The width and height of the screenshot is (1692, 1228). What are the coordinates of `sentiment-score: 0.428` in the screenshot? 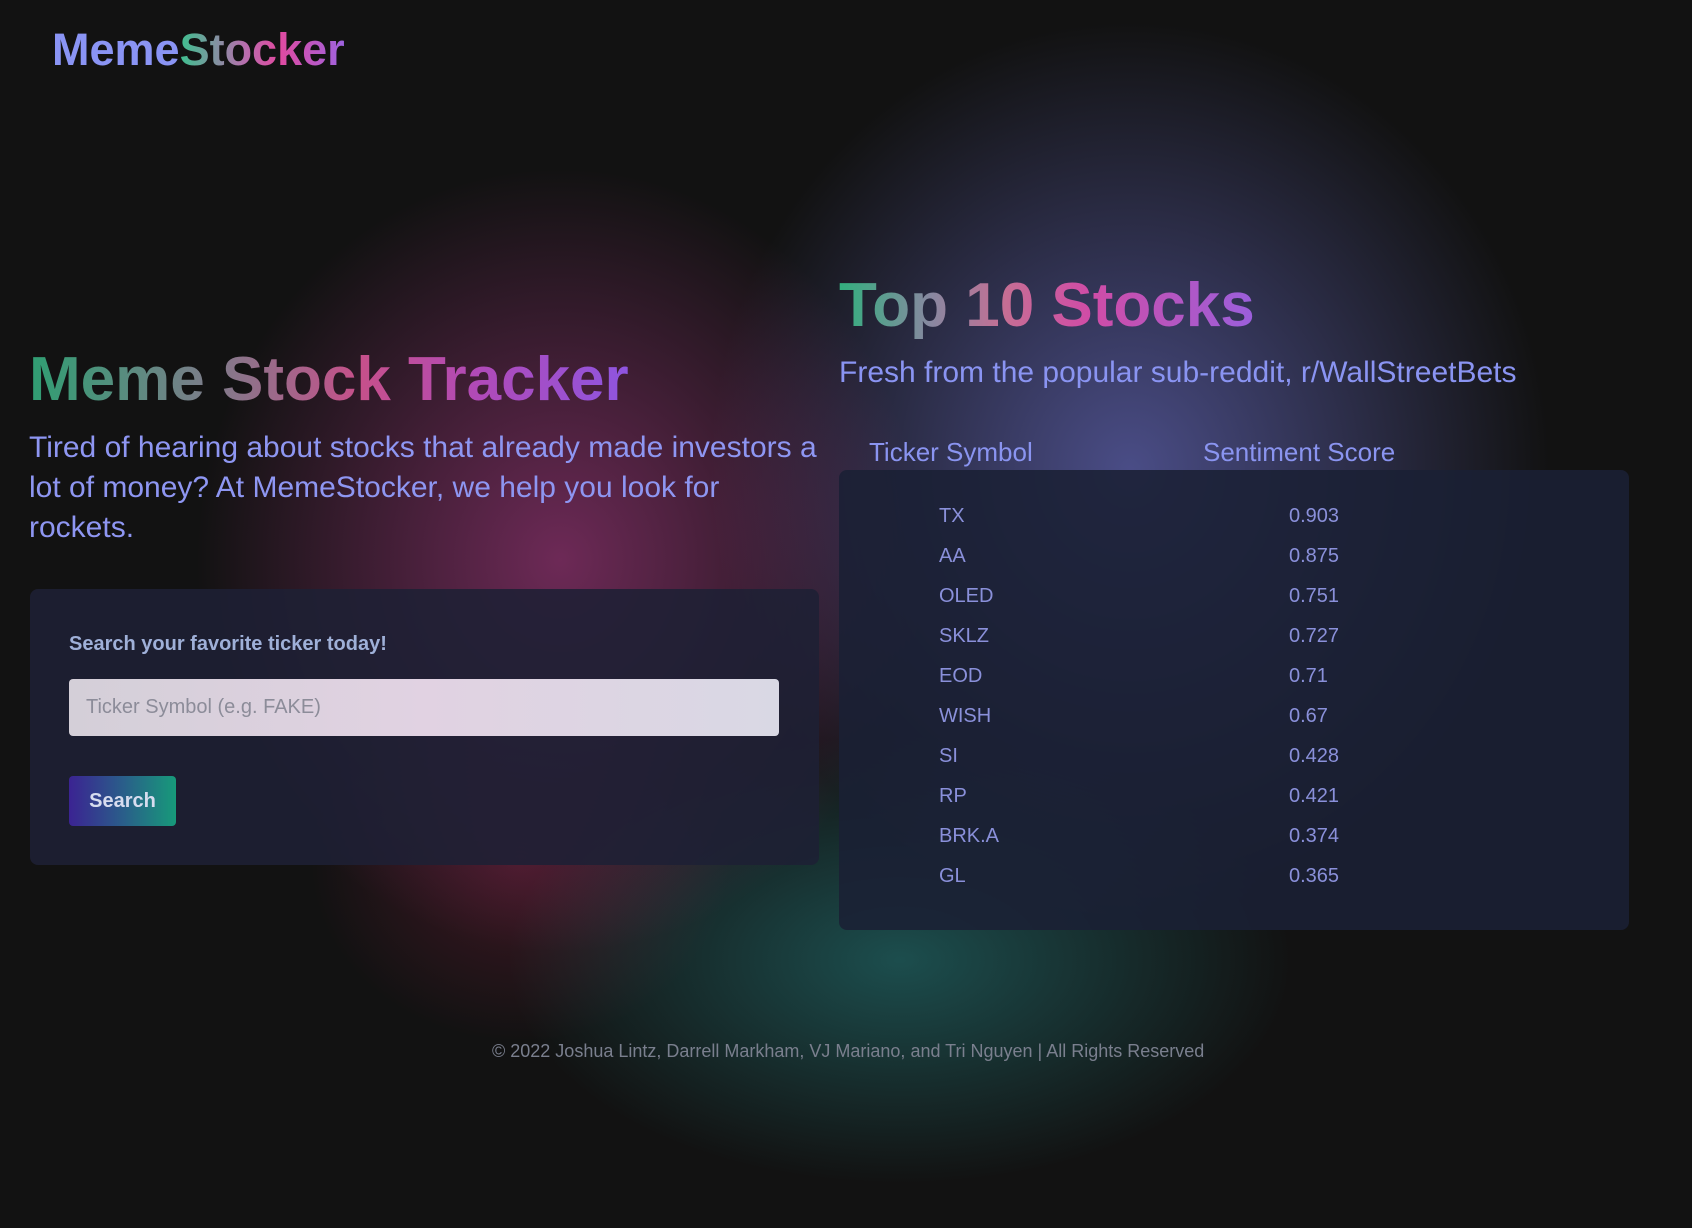 It's located at (1314, 756).